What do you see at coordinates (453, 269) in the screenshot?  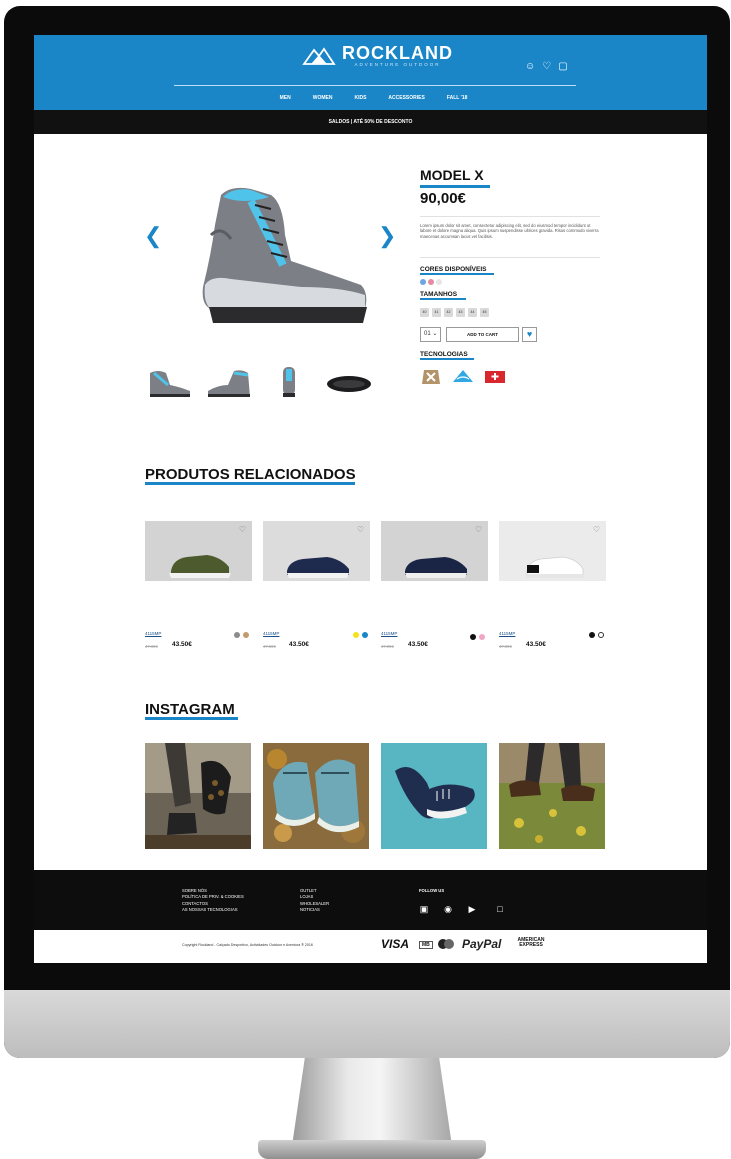 I see `colors-title: CORES DISPONÍVEIS` at bounding box center [453, 269].